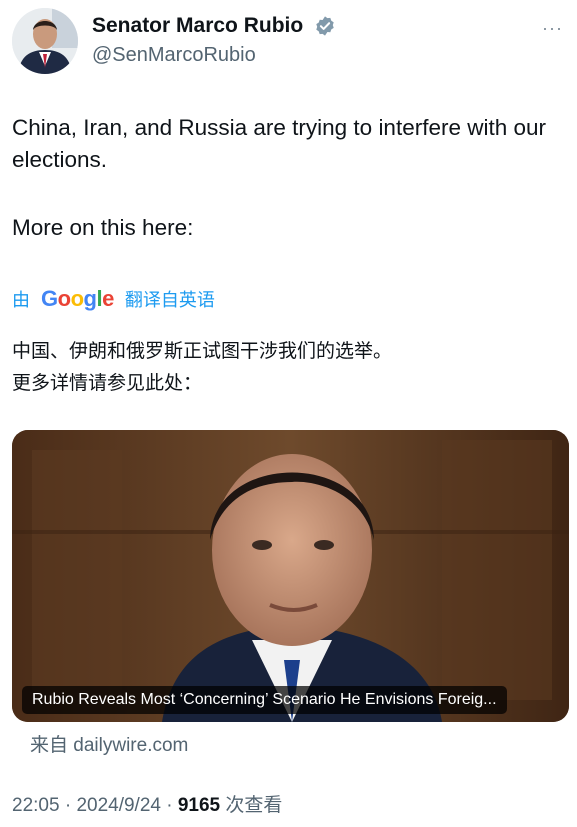 The height and width of the screenshot is (827, 577). What do you see at coordinates (202, 351) in the screenshot?
I see `translated-line-1: 中国、伊朗和俄罗斯正试图干涉我们的选举。` at bounding box center [202, 351].